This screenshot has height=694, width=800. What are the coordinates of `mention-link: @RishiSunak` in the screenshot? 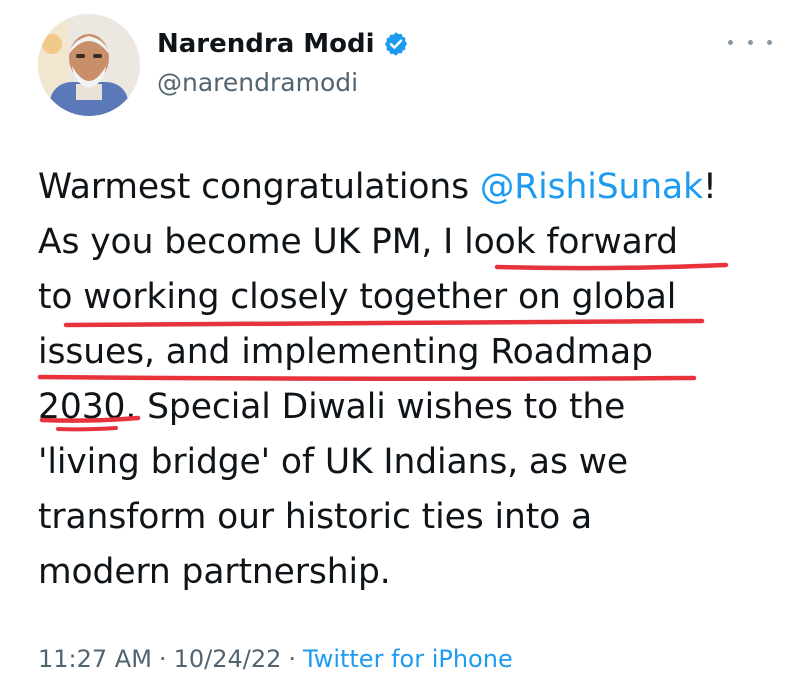 It's located at (591, 187).